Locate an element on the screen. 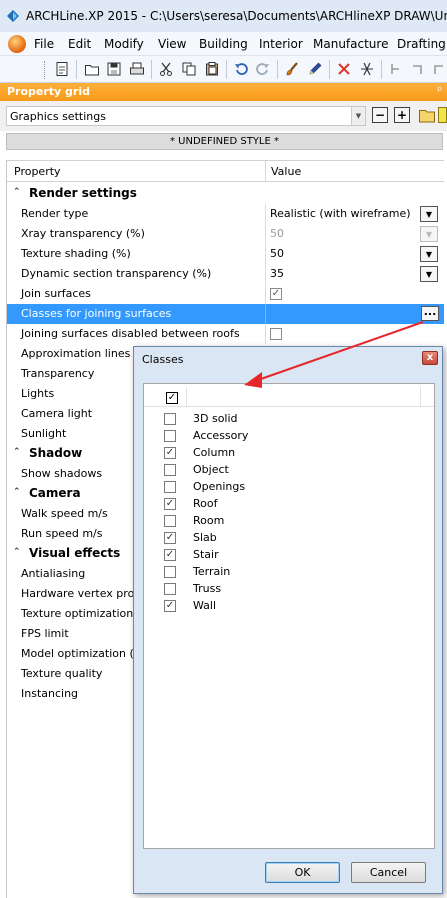 This screenshot has width=447, height=898. app-logo-icon is located at coordinates (13, 16).